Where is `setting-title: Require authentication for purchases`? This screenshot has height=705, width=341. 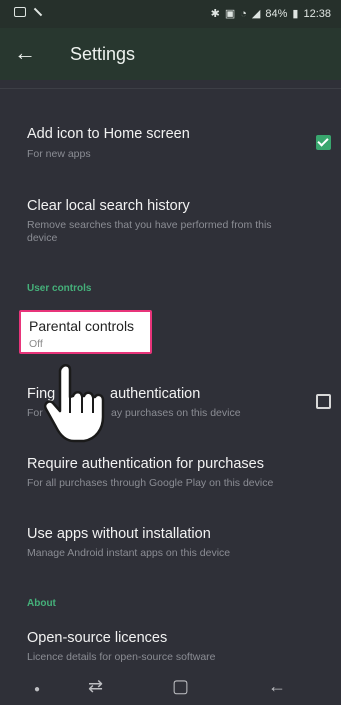
setting-title: Require authentication for purchases is located at coordinates (145, 464).